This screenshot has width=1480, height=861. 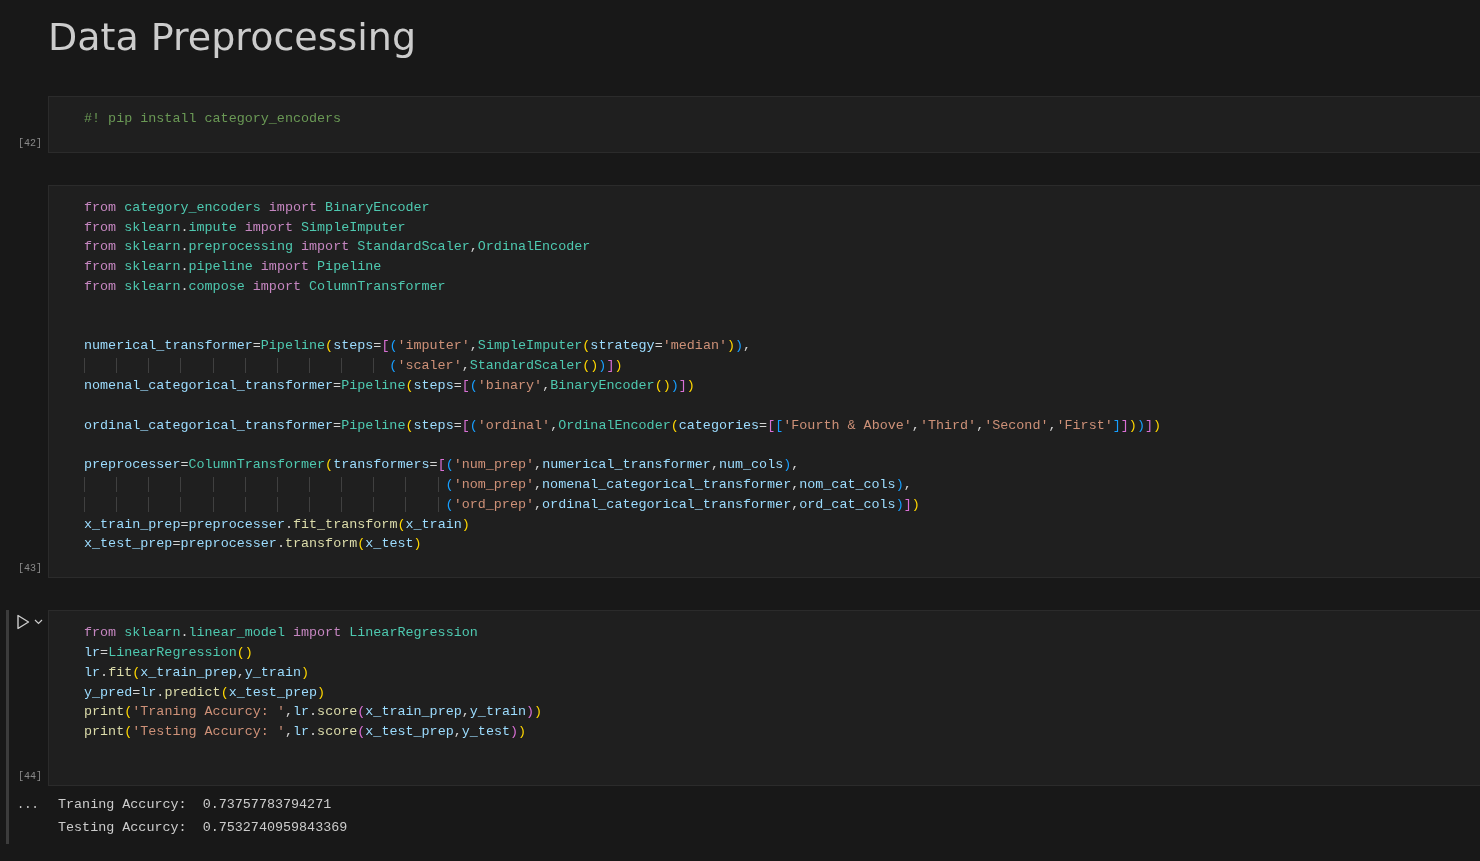 I want to click on code-line: from sklearn.preprocessing import StandardScaler,OrdinalEncoder, so click(x=337, y=247).